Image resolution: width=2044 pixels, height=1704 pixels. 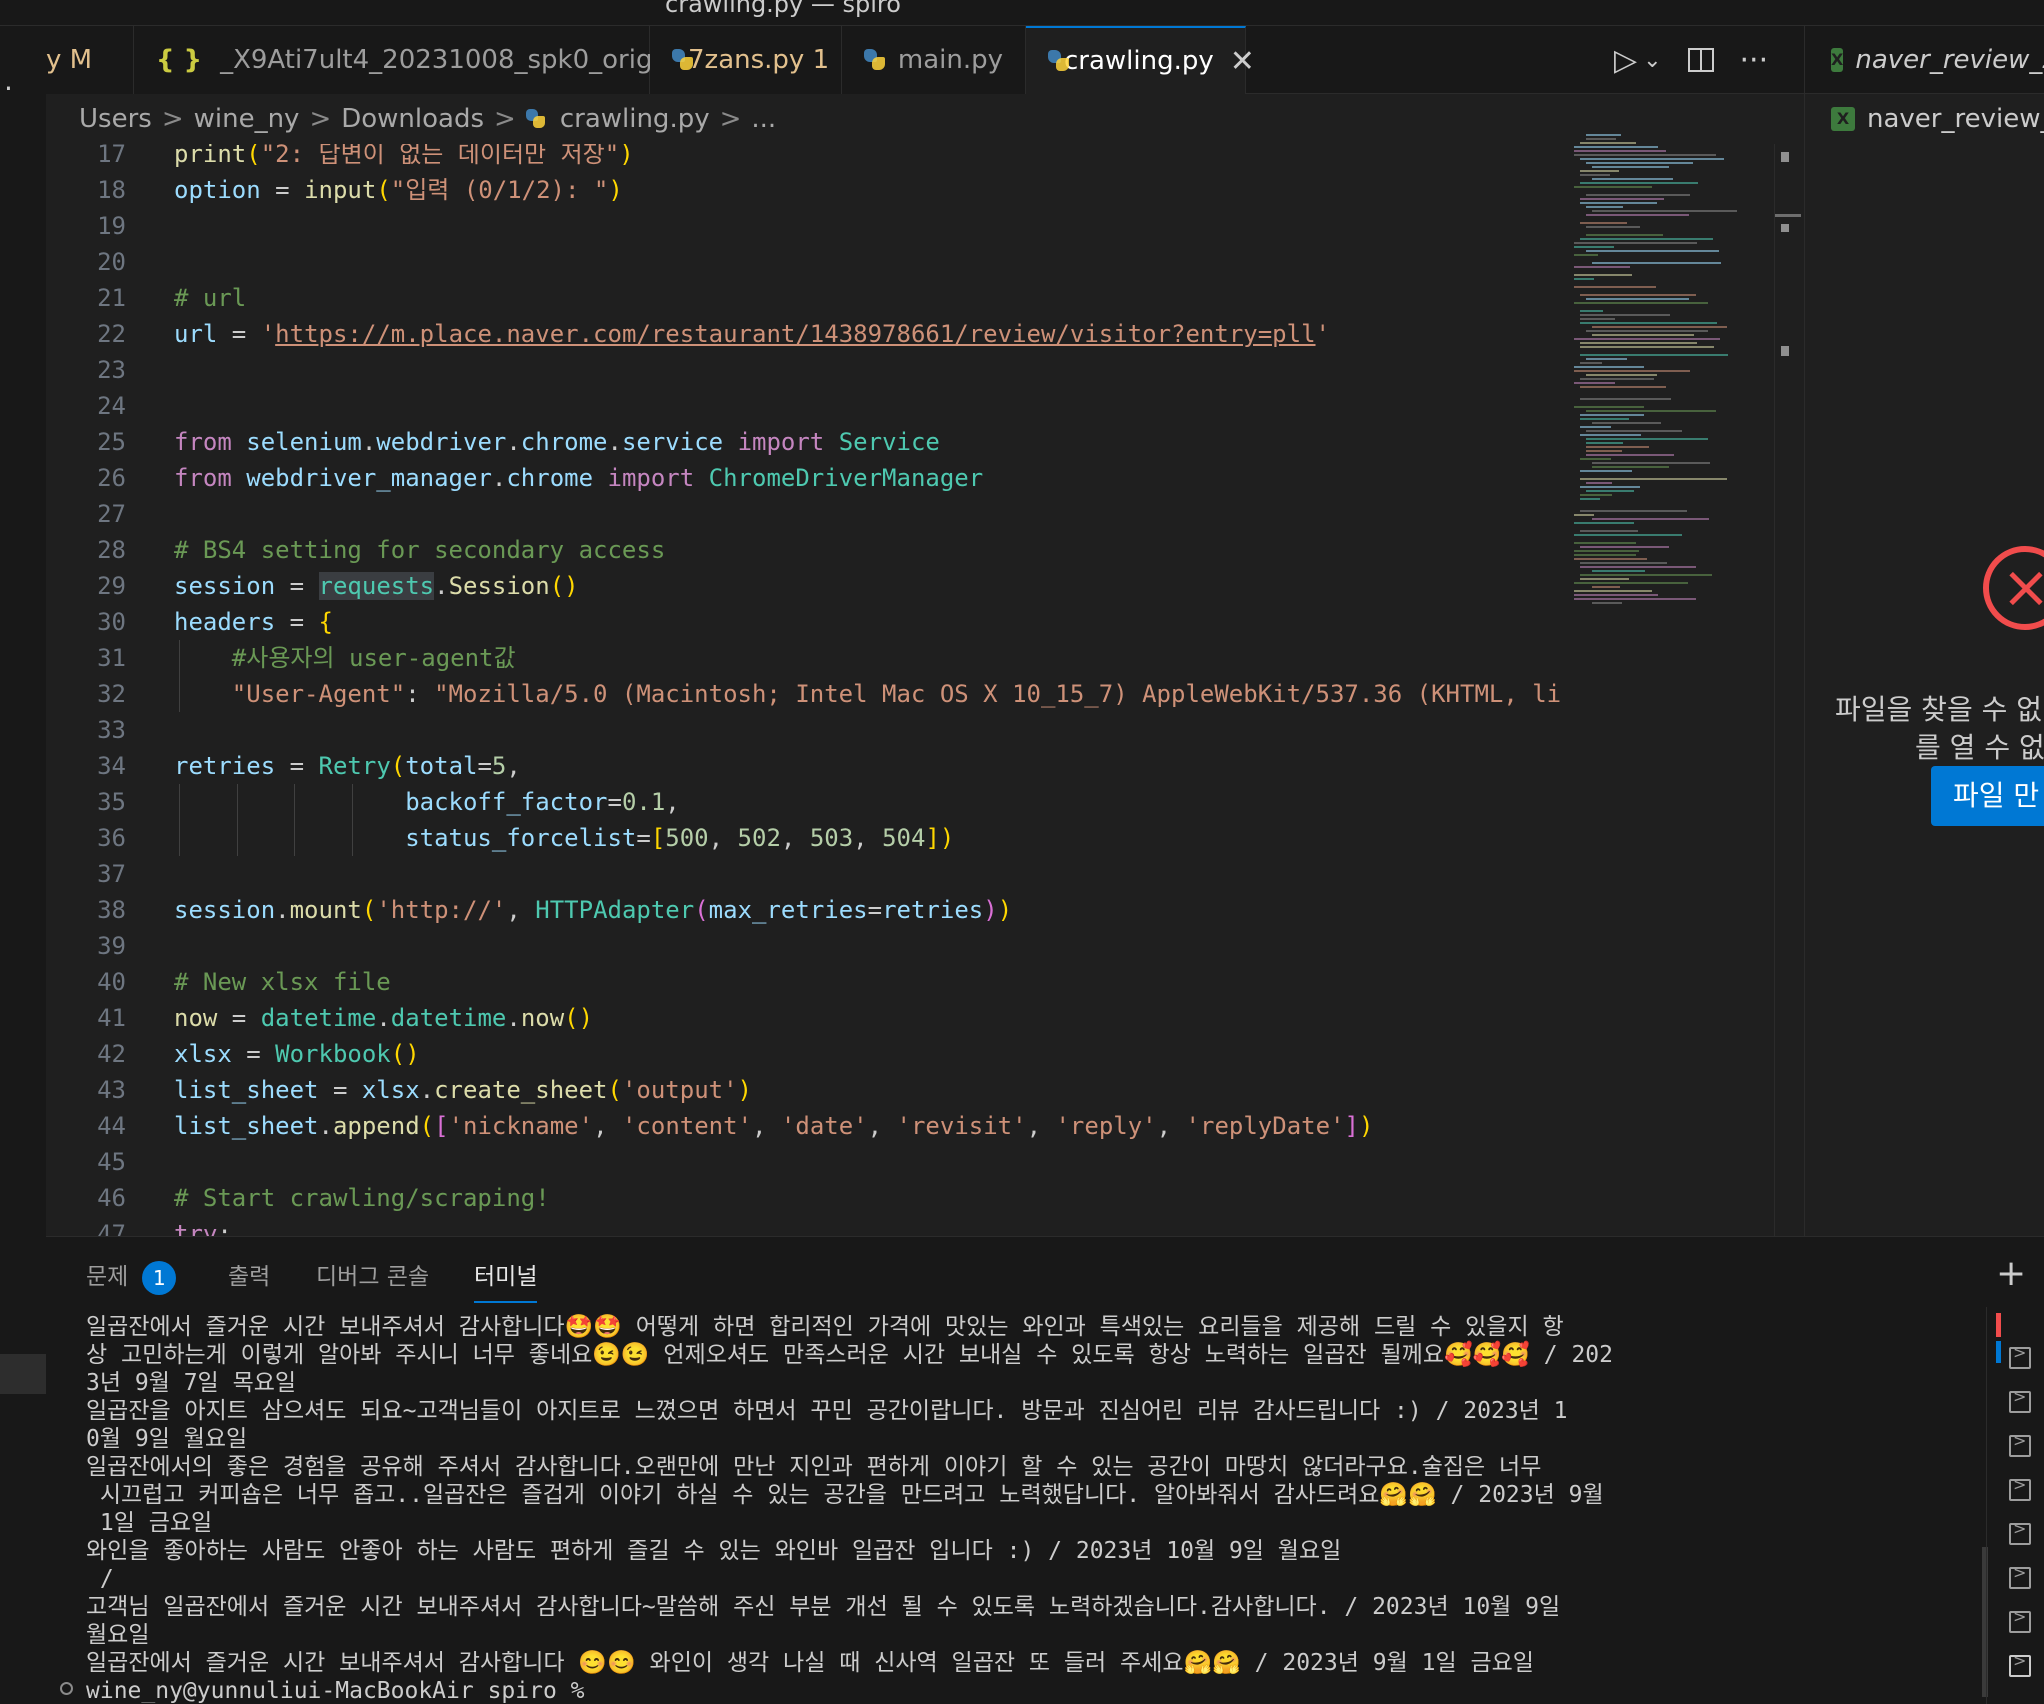 I want to click on code-line: 17 print("2: 답변이 없는 데이터만 저장"), so click(x=811, y=158).